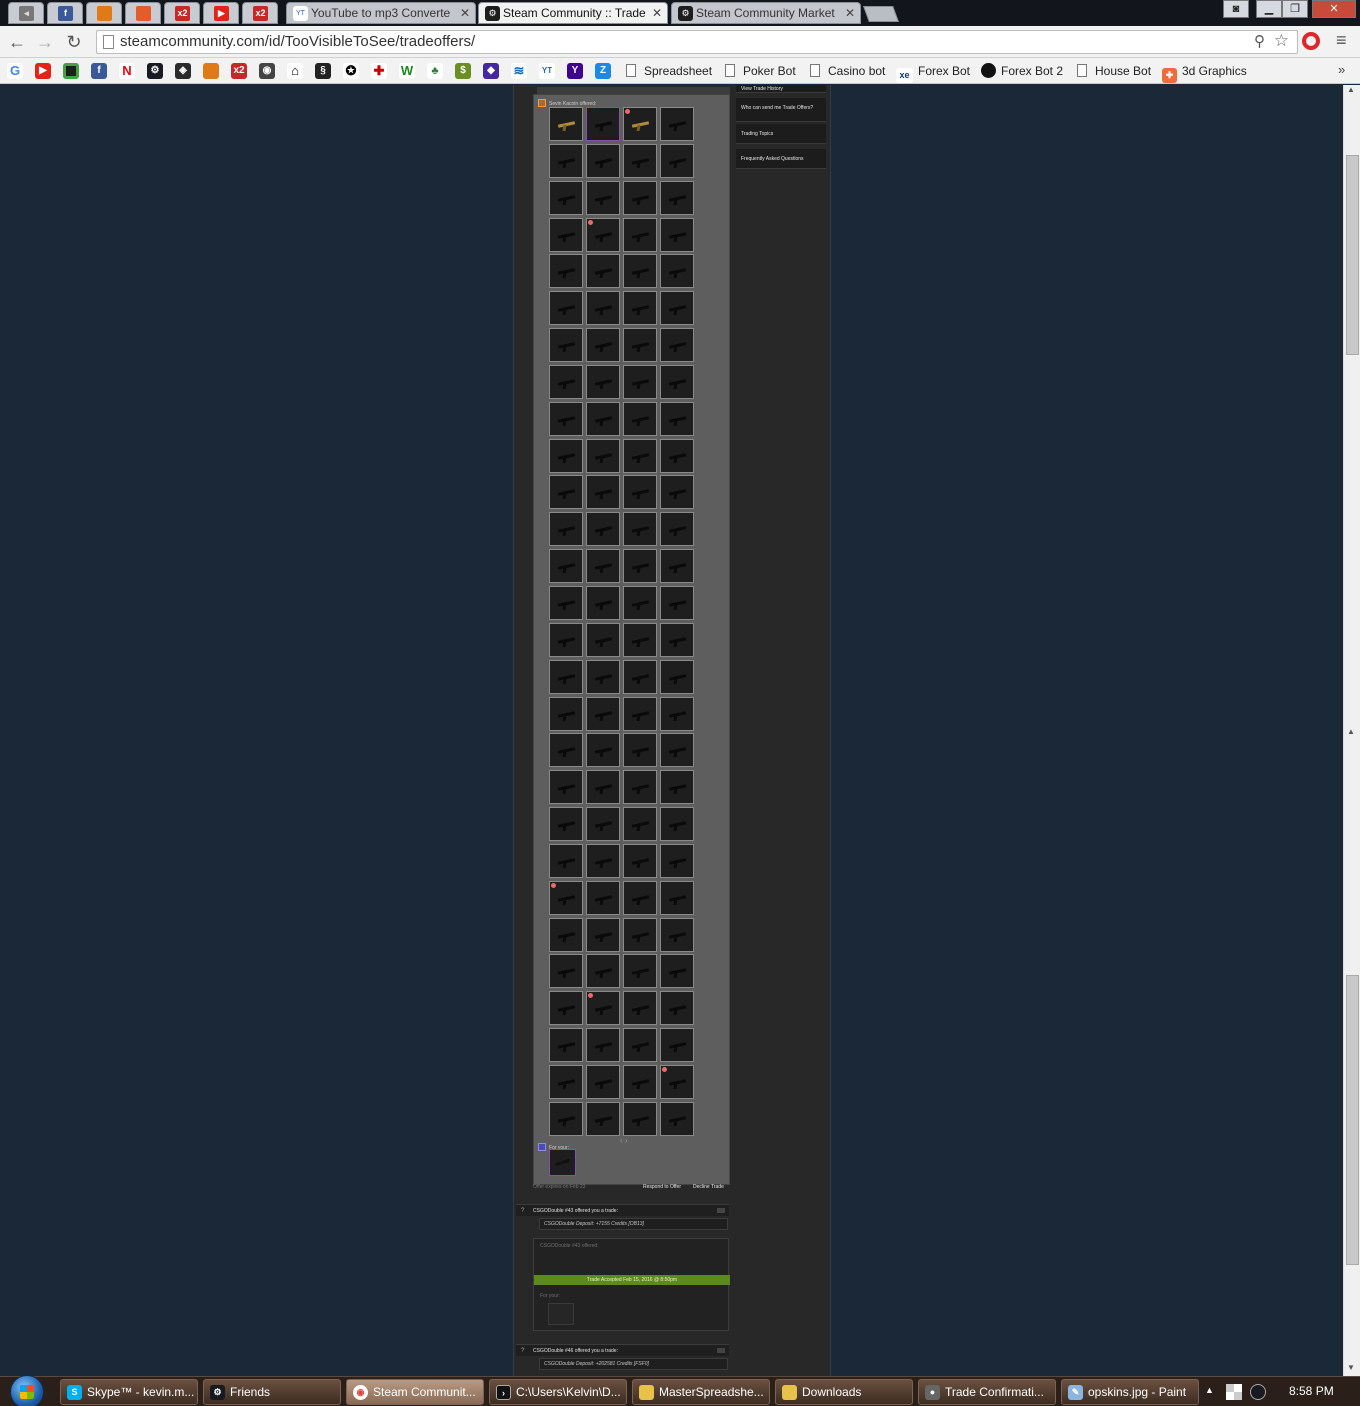  Describe the element at coordinates (221, 13) in the screenshot. I see `tab-pinned-6: ▶` at that location.